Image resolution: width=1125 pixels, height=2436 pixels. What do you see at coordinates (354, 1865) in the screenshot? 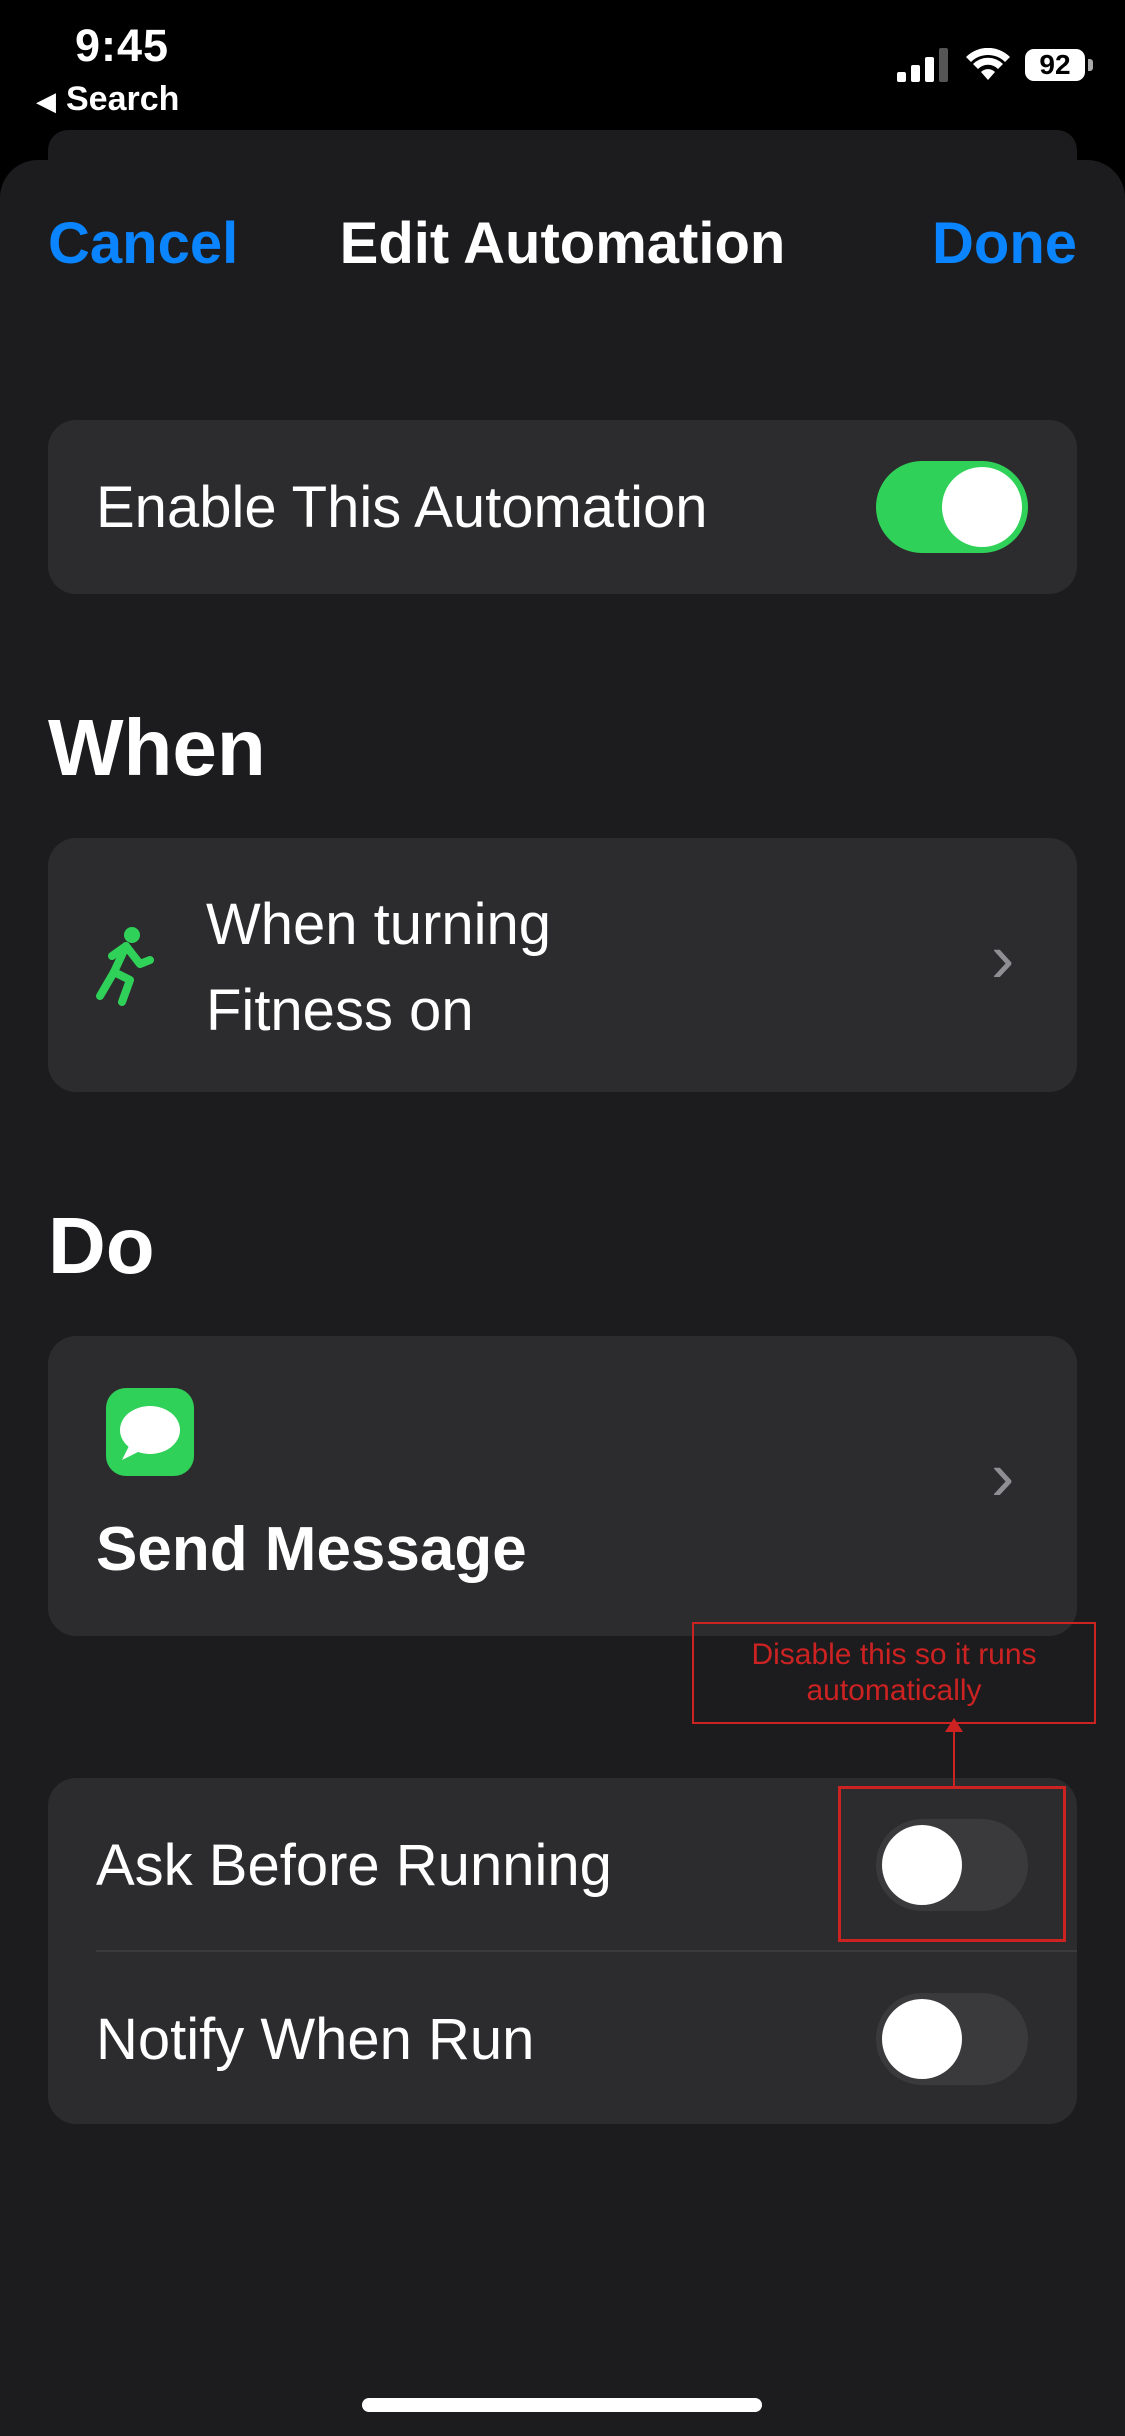
I see `ask-before-running-label: Ask Before Running` at bounding box center [354, 1865].